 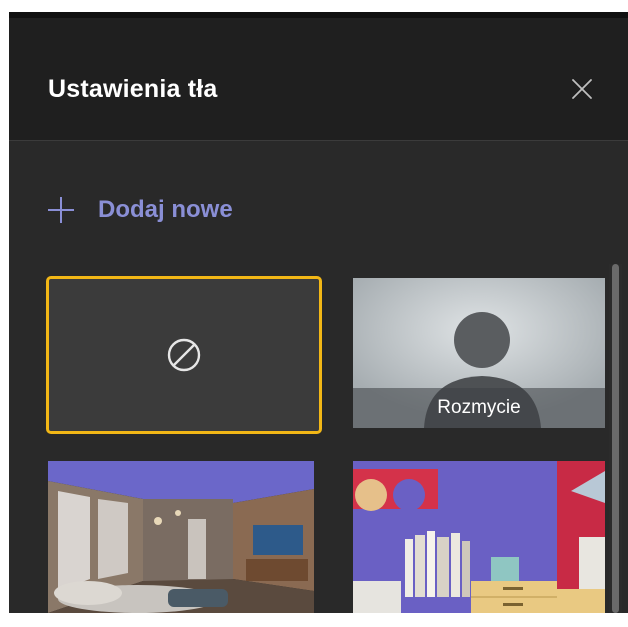 I want to click on panel-title: Ustawienia tła, so click(x=133, y=89).